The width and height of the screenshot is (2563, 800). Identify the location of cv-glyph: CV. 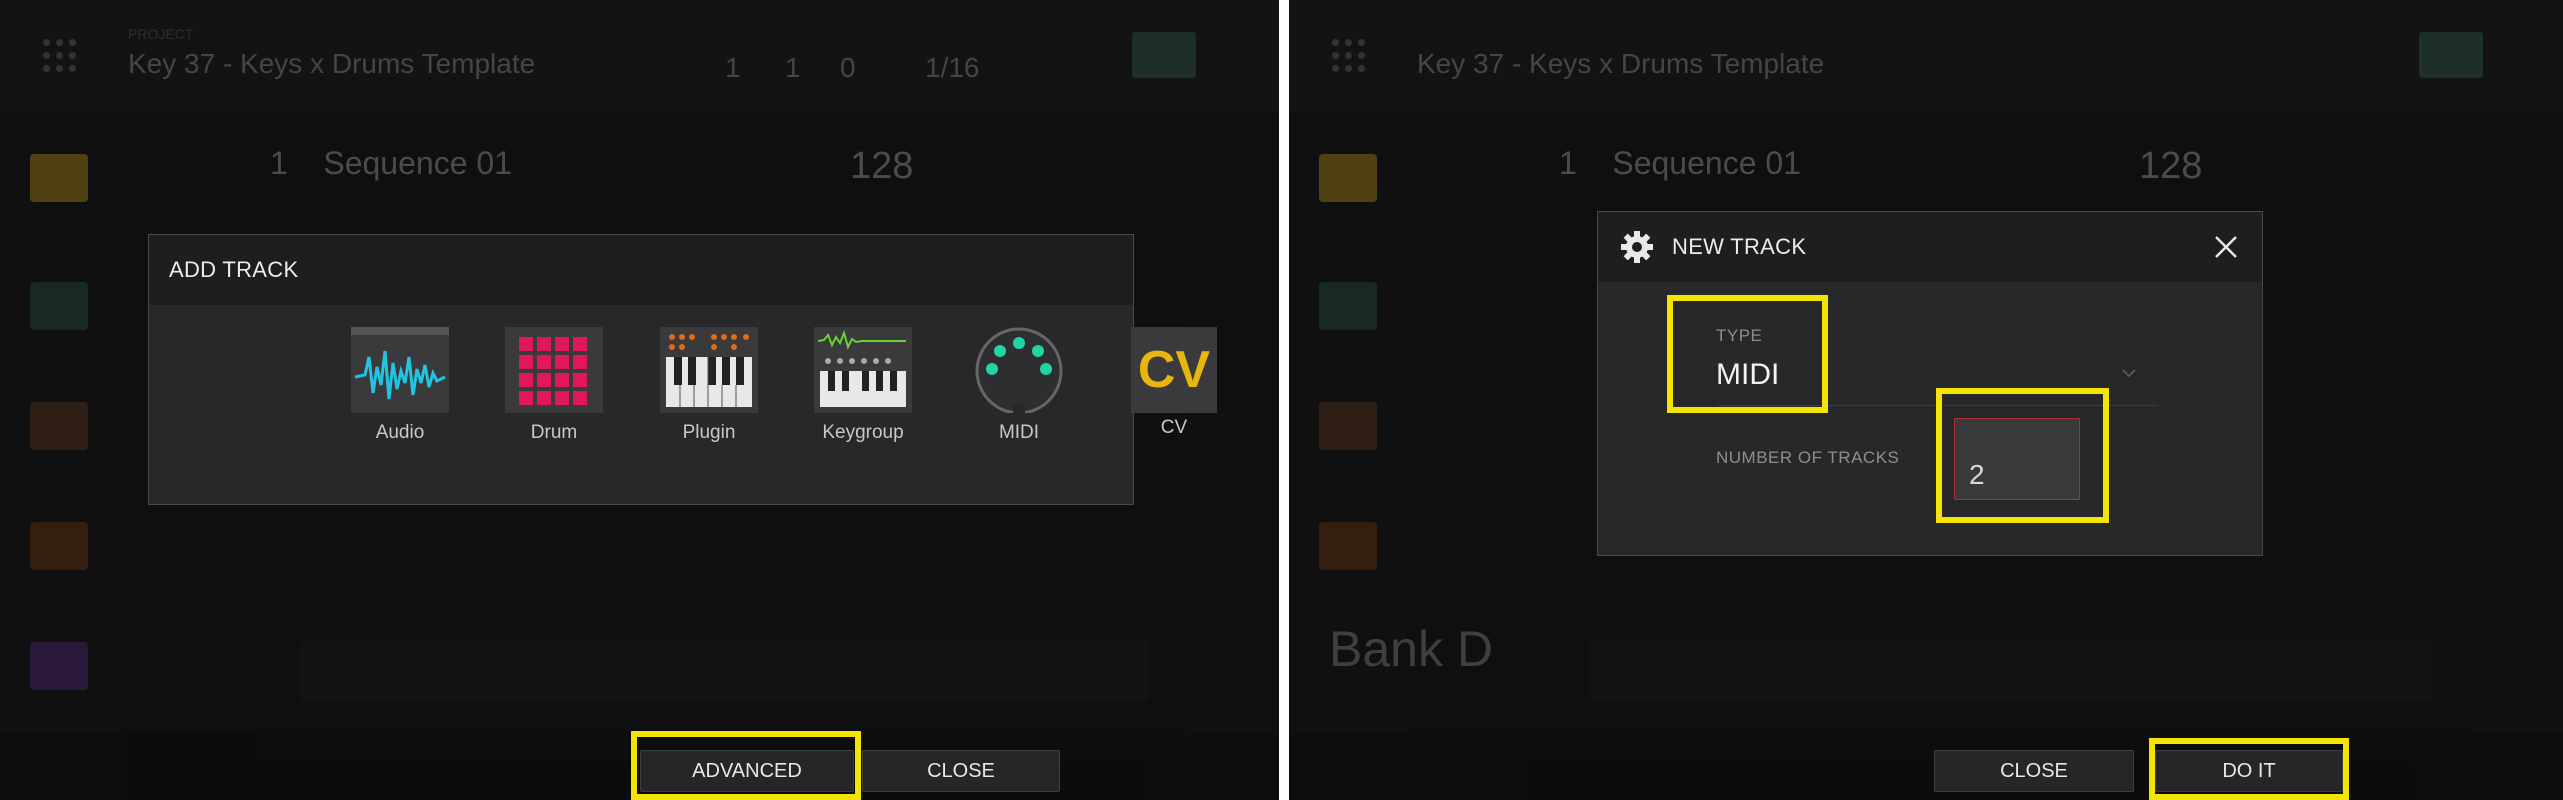
(1174, 370).